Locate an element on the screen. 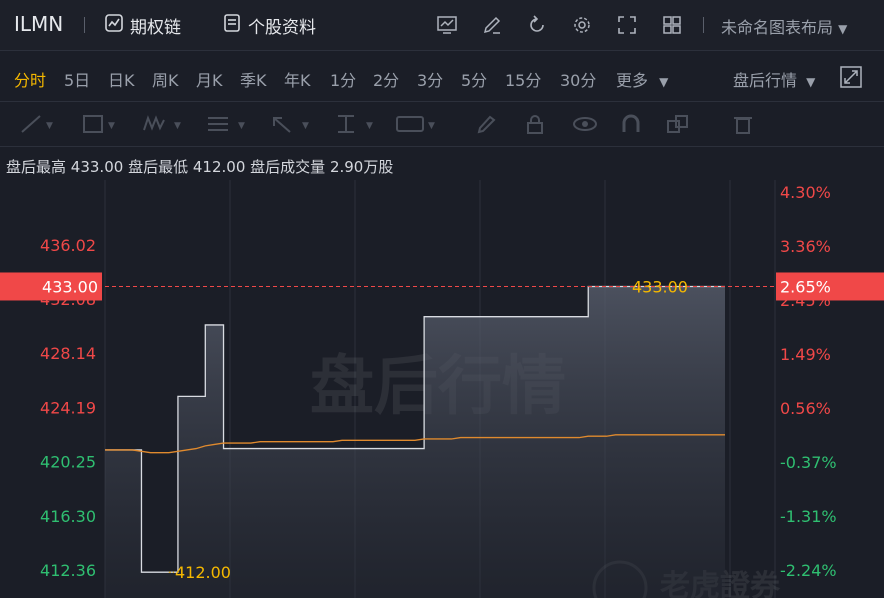 The image size is (884, 598). expand-icon is located at coordinates (851, 79).